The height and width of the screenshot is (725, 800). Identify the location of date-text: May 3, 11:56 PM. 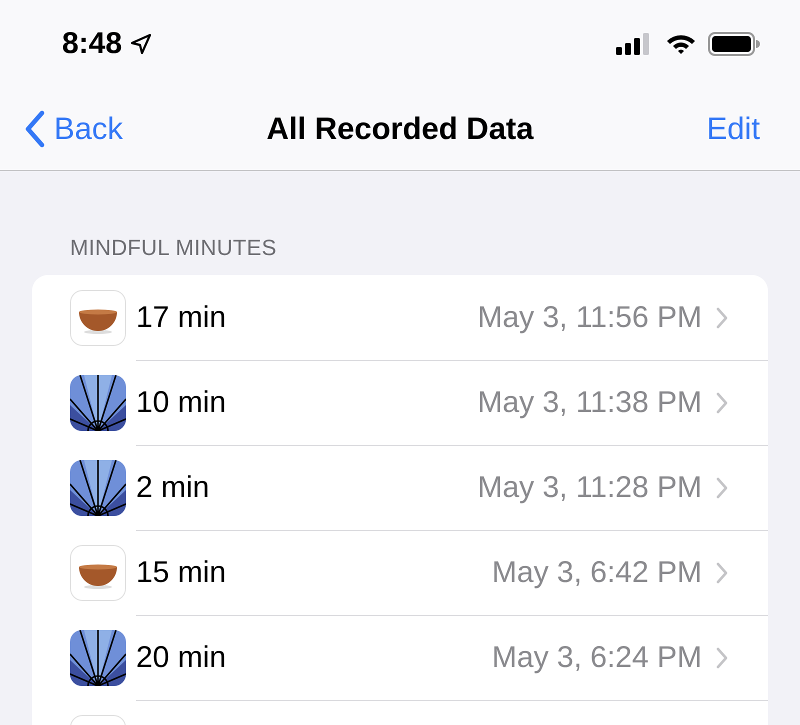
(589, 317).